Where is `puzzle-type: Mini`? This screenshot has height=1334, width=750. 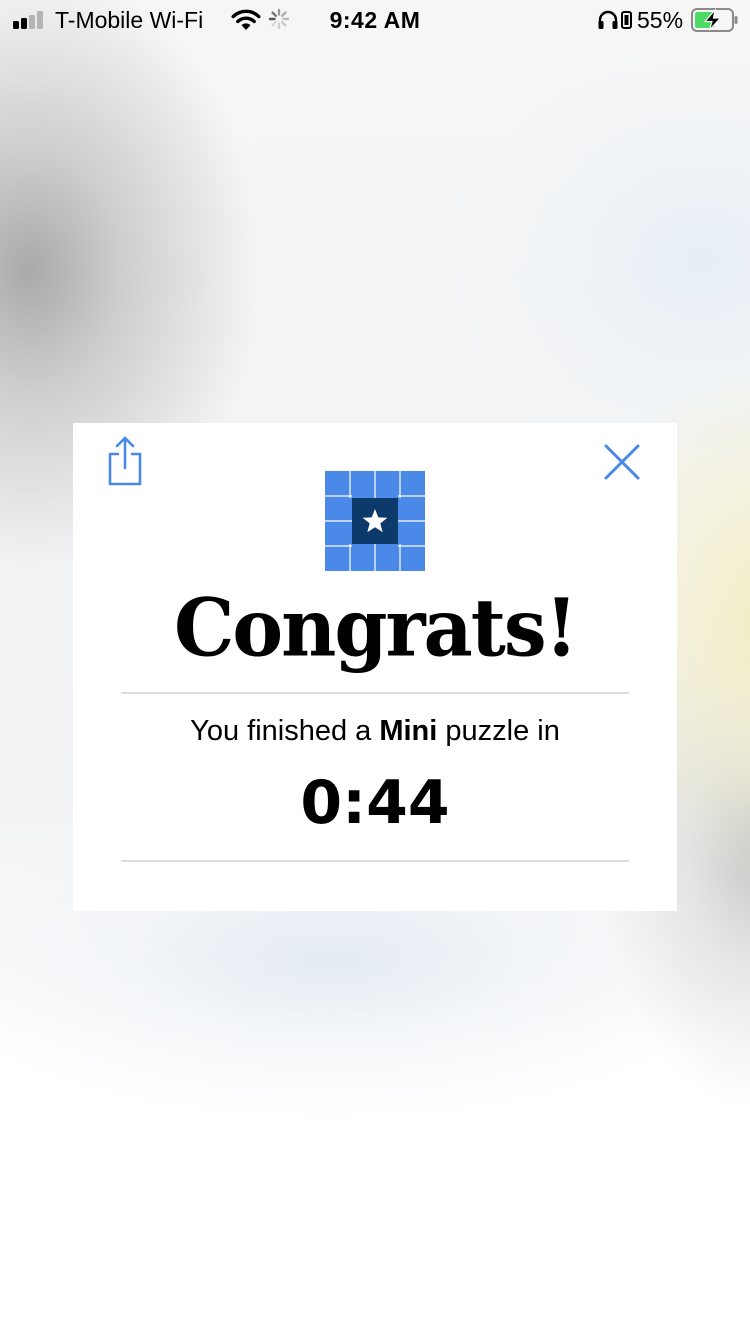
puzzle-type: Mini is located at coordinates (408, 731).